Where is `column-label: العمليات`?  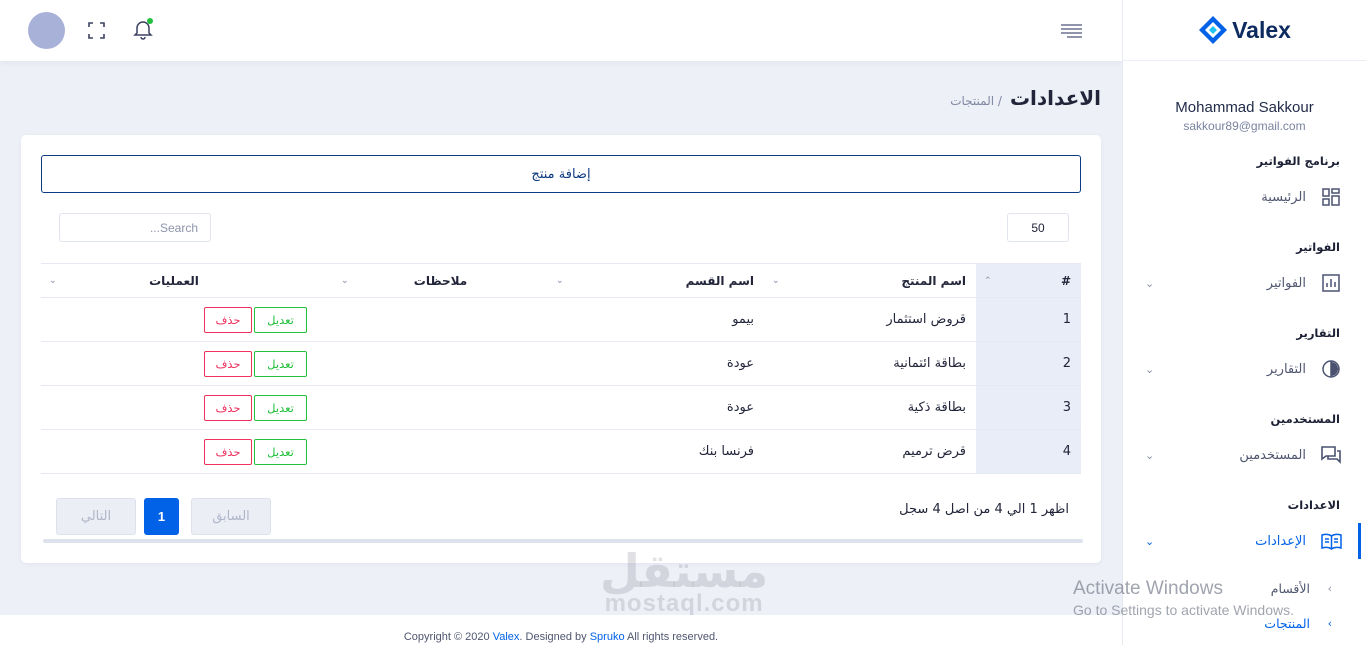
column-label: العمليات is located at coordinates (174, 280).